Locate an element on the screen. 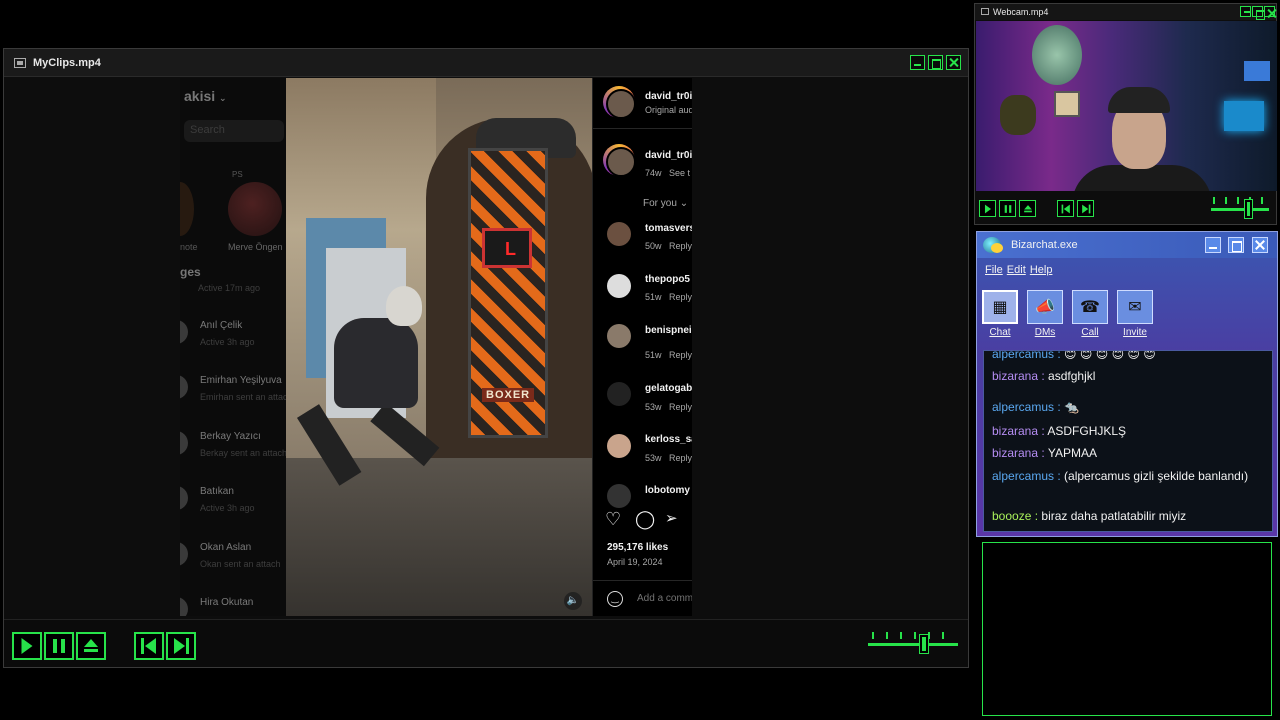 The height and width of the screenshot is (720, 1280). likes-count: 295,176 likes is located at coordinates (637, 547).